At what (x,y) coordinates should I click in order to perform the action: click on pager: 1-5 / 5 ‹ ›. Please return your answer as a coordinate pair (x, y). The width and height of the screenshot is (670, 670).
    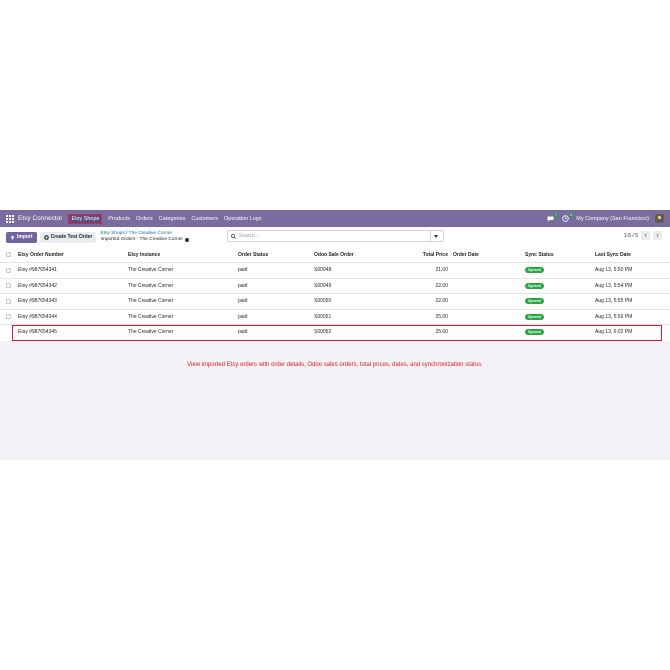
    Looking at the image, I should click on (643, 235).